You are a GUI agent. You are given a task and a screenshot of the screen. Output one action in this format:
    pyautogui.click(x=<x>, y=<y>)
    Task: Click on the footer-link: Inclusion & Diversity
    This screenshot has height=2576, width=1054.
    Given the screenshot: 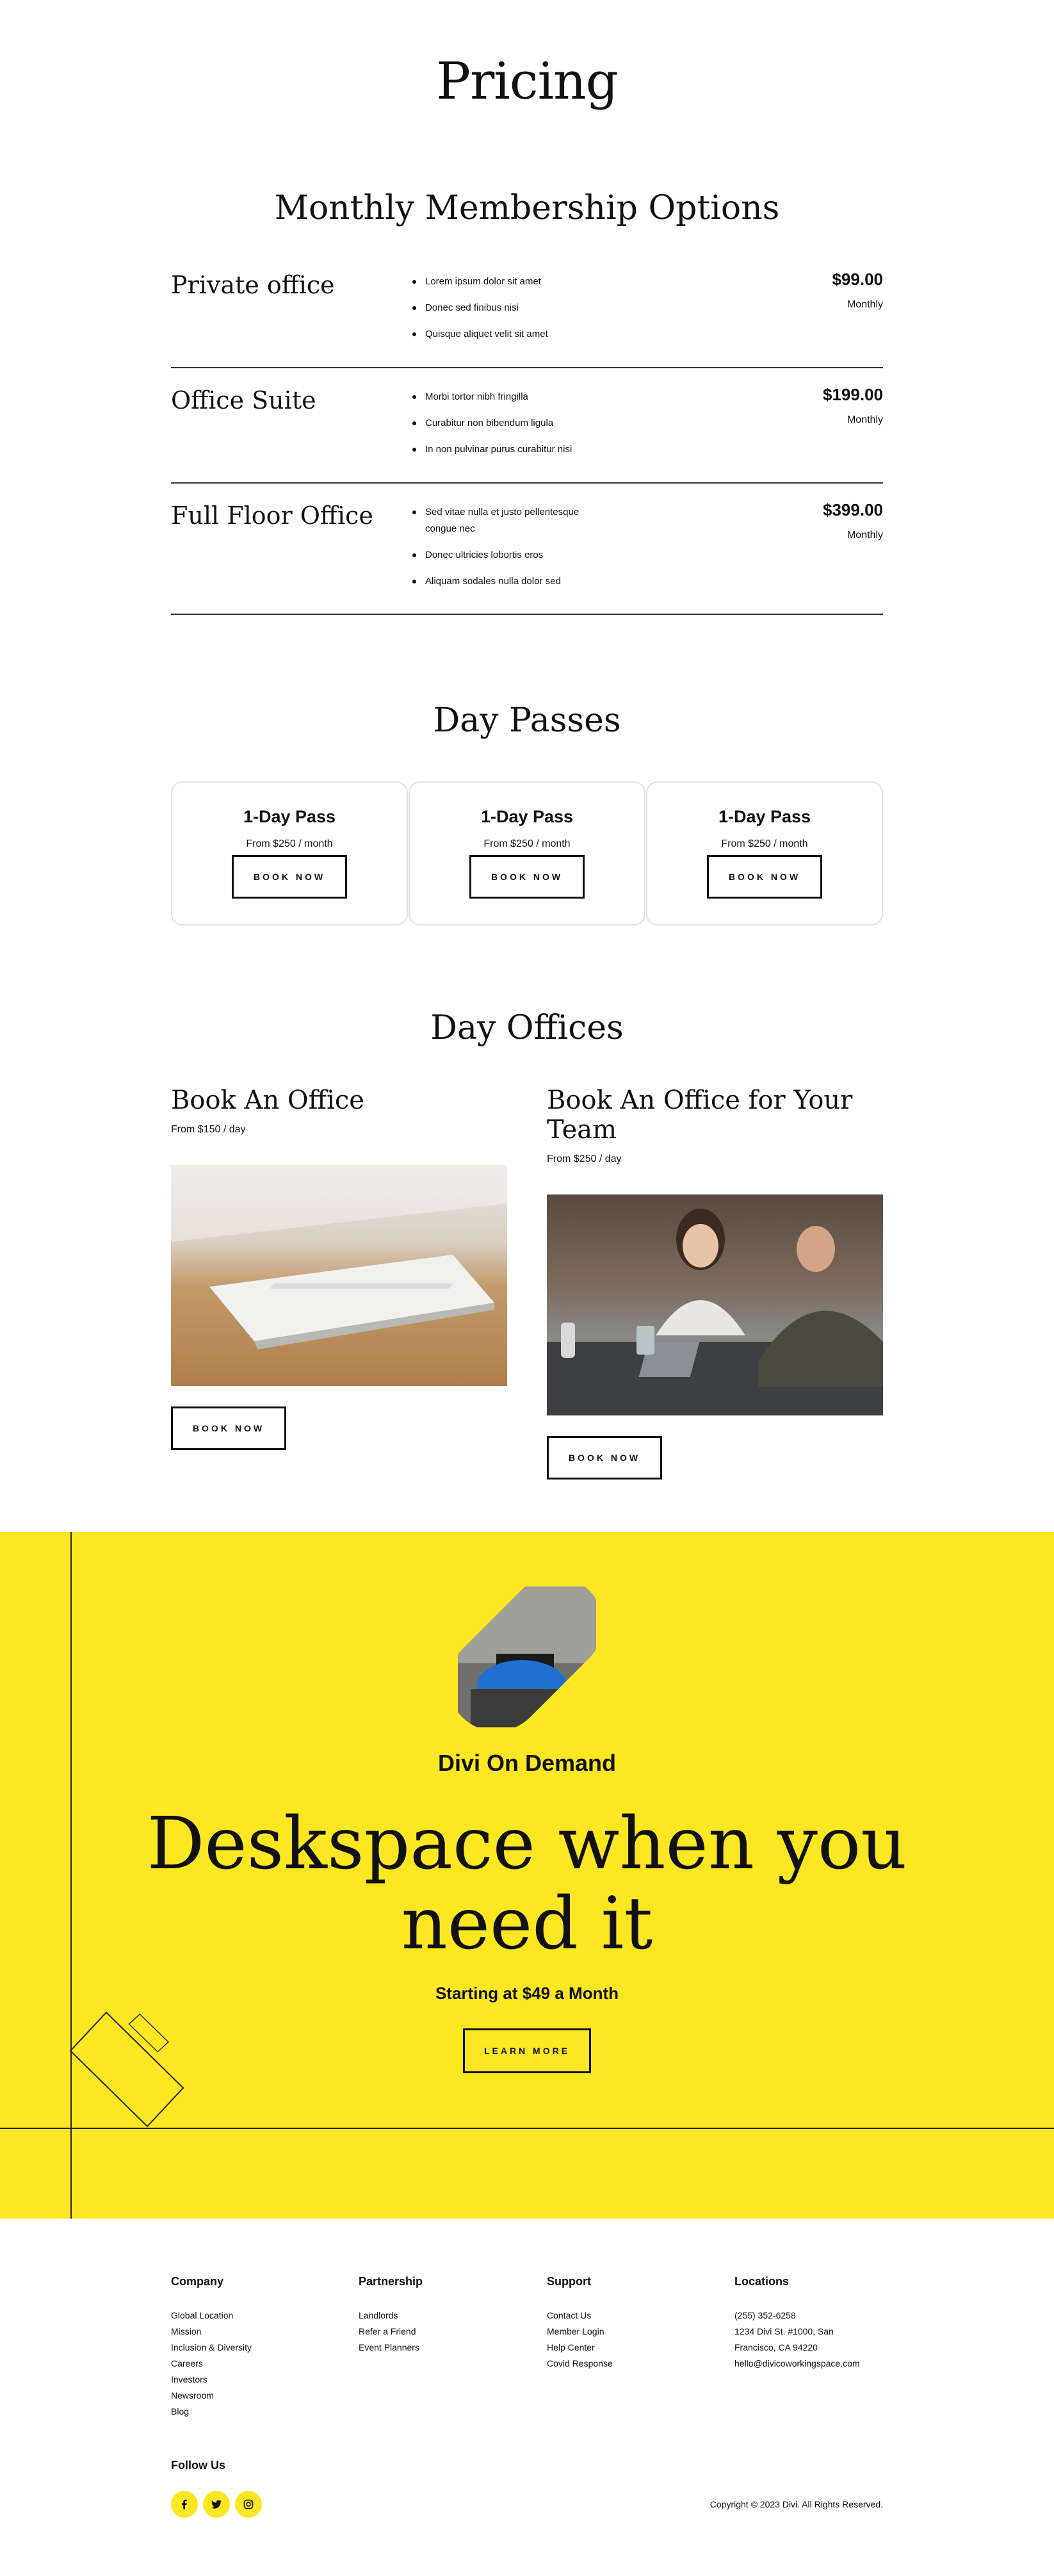 What is the action you would take?
    pyautogui.click(x=254, y=2348)
    